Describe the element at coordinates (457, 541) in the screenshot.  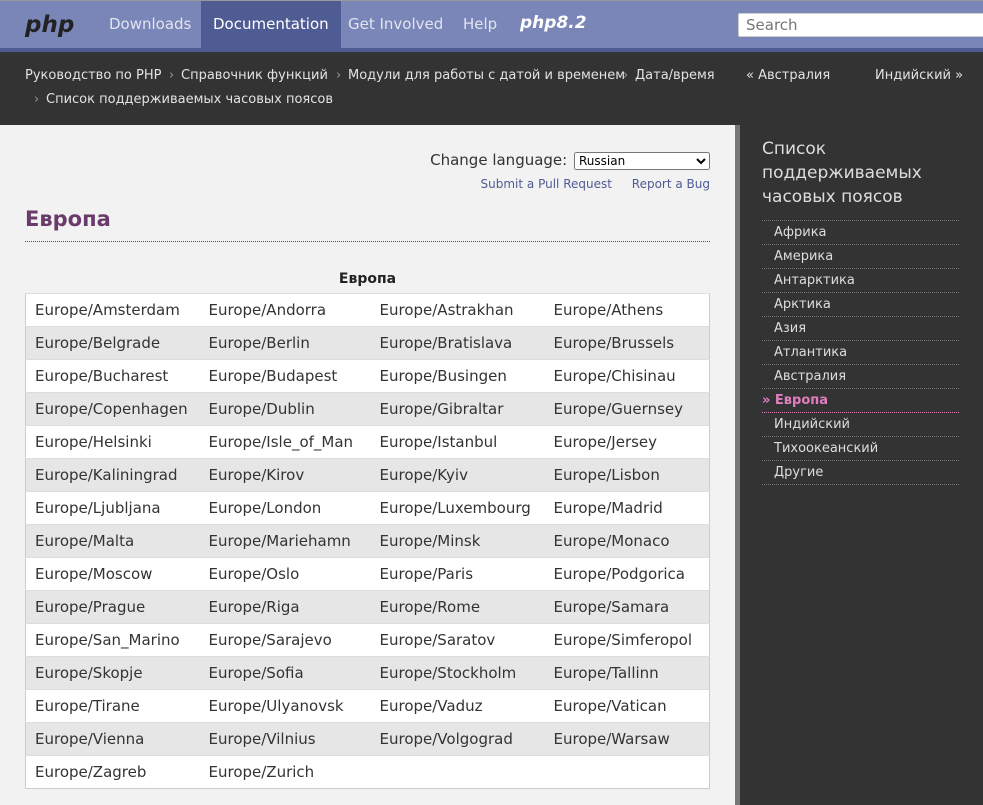
I see `timezone-cell: Europe/Minsk` at that location.